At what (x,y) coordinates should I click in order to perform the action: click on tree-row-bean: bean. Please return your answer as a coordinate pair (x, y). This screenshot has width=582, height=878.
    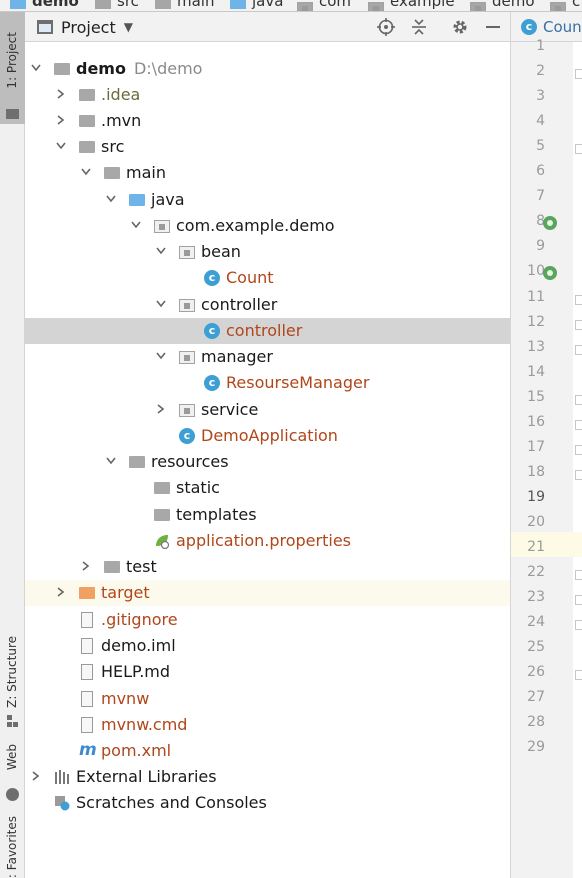
    Looking at the image, I should click on (267, 252).